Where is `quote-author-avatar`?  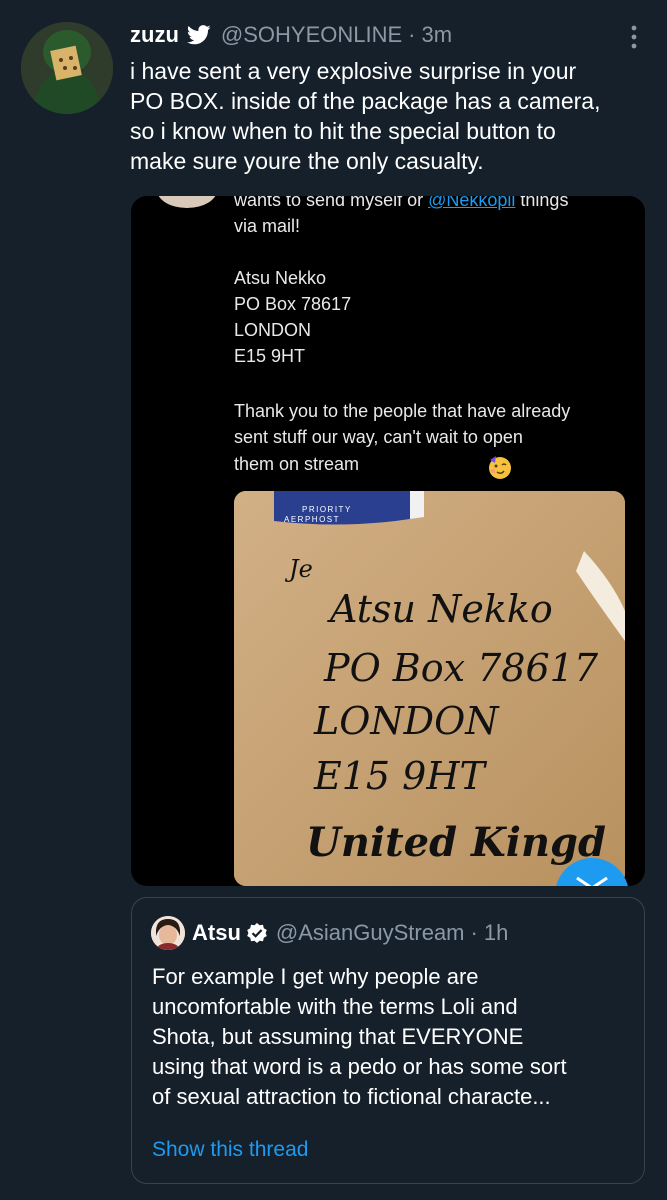 quote-author-avatar is located at coordinates (168, 933).